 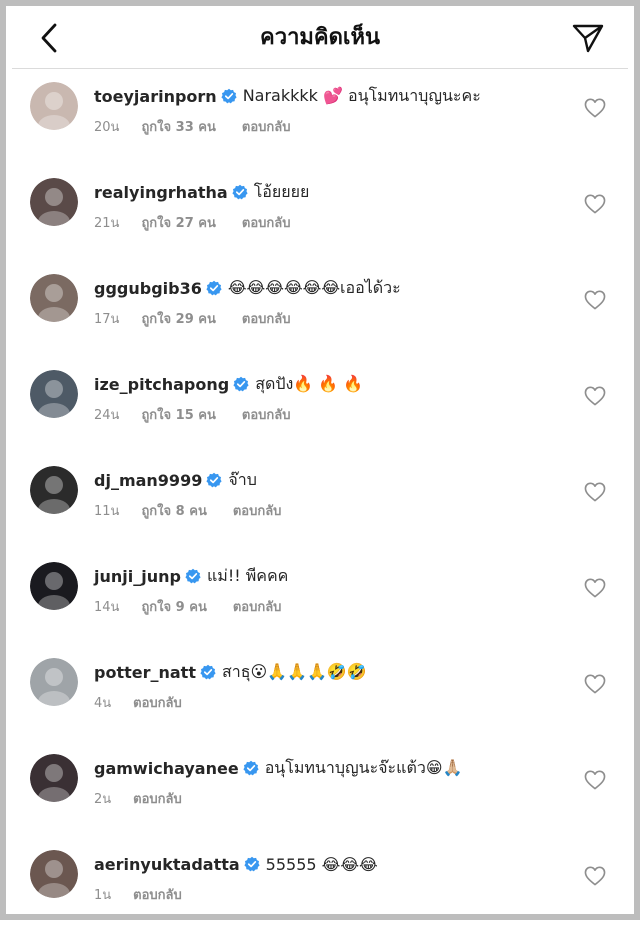 I want to click on username: junji_junp, so click(x=137, y=576).